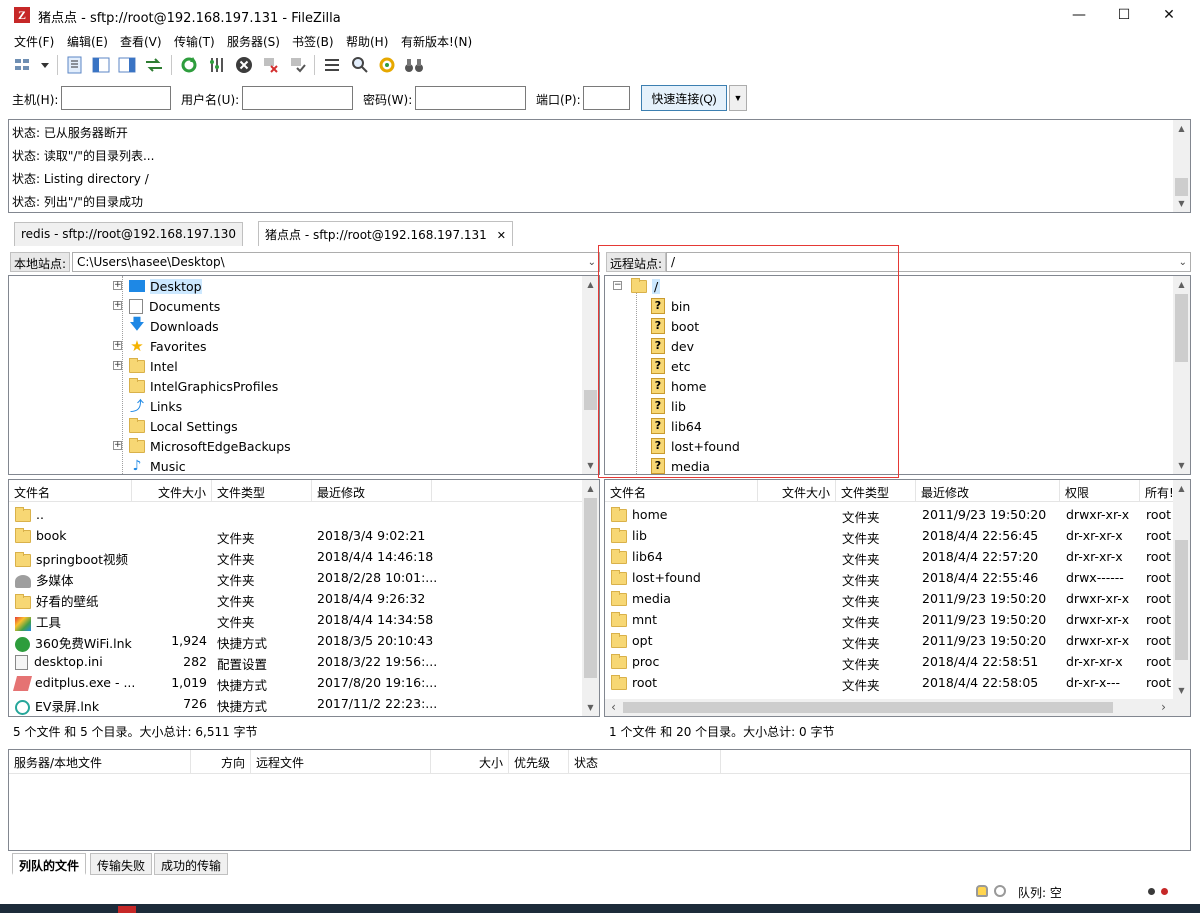  Describe the element at coordinates (296, 641) in the screenshot. I see `table-row: 360免费WiFi.lnk 1,924 快捷方式 2018/3/5 20:10:43` at that location.